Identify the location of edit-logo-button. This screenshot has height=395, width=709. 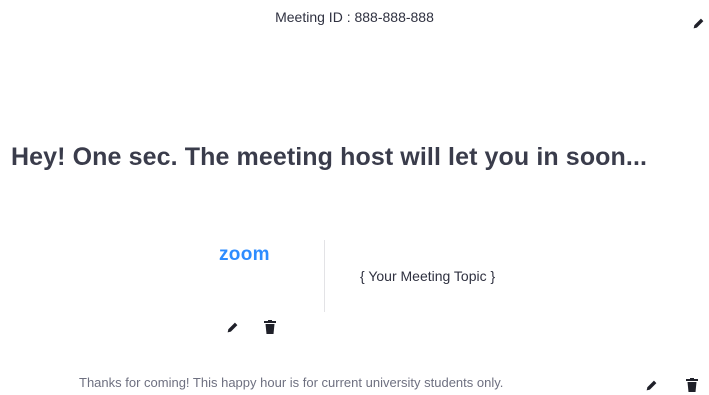
(232, 327).